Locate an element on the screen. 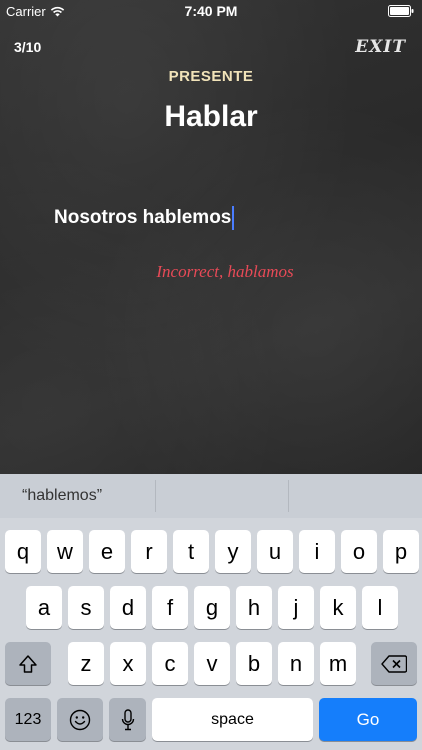  key-w: w is located at coordinates (65, 551).